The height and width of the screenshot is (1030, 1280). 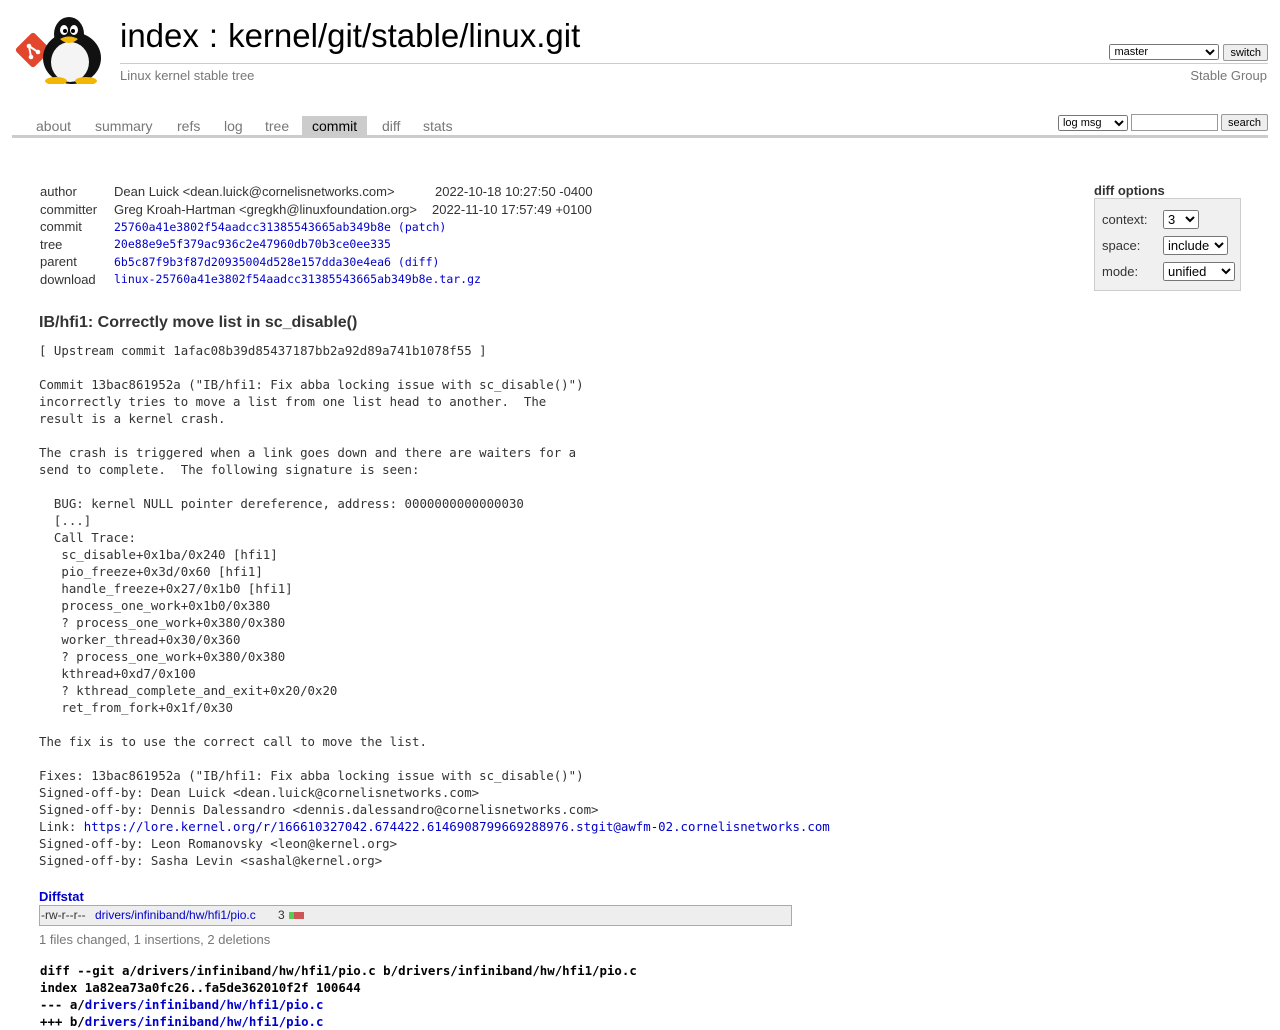 I want to click on mode-select: unified, so click(x=1199, y=271).